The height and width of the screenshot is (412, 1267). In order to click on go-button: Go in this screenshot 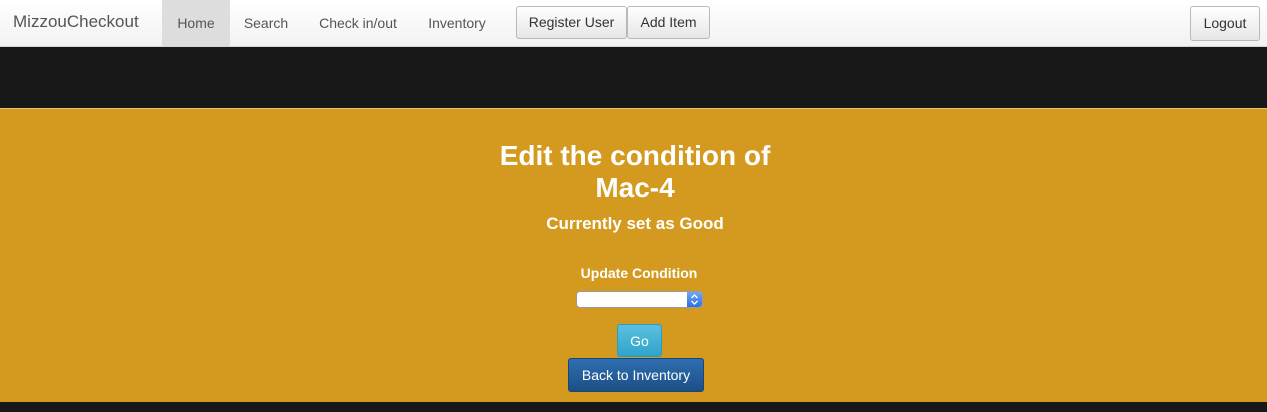, I will do `click(639, 340)`.